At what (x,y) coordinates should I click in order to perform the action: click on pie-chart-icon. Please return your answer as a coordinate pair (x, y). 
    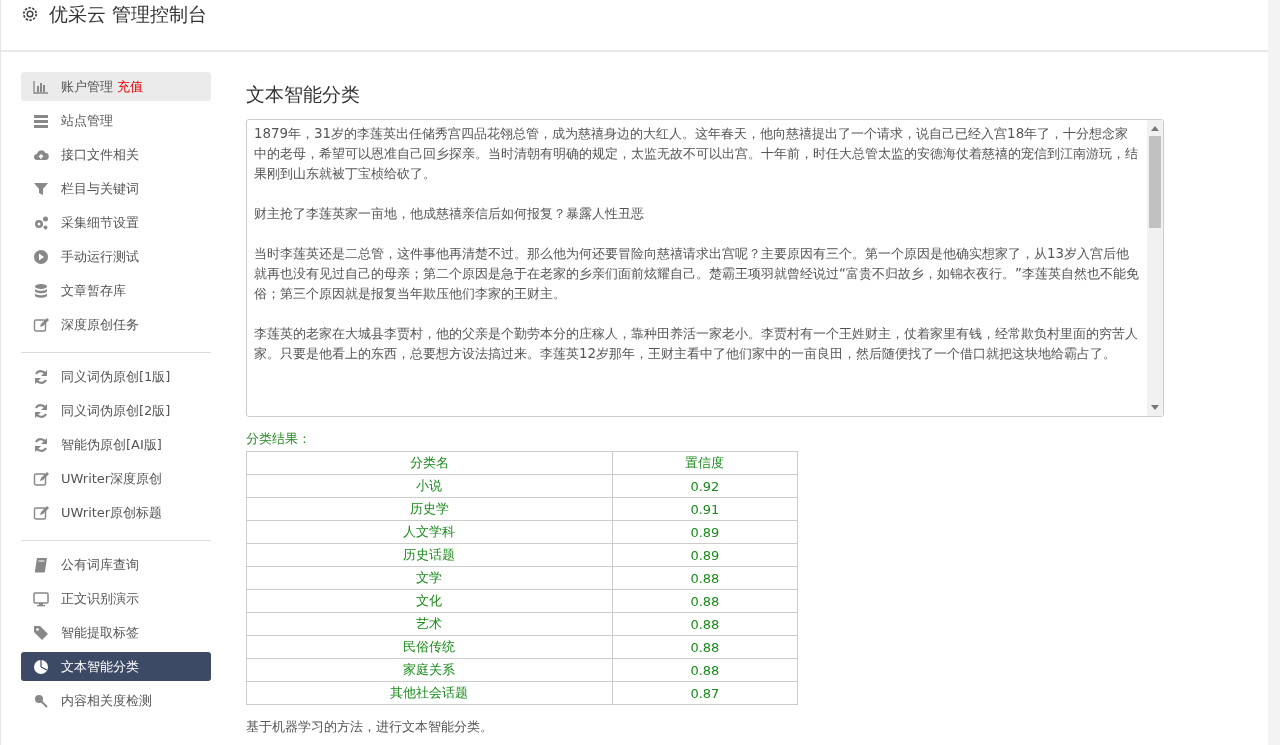
    Looking at the image, I should click on (41, 666).